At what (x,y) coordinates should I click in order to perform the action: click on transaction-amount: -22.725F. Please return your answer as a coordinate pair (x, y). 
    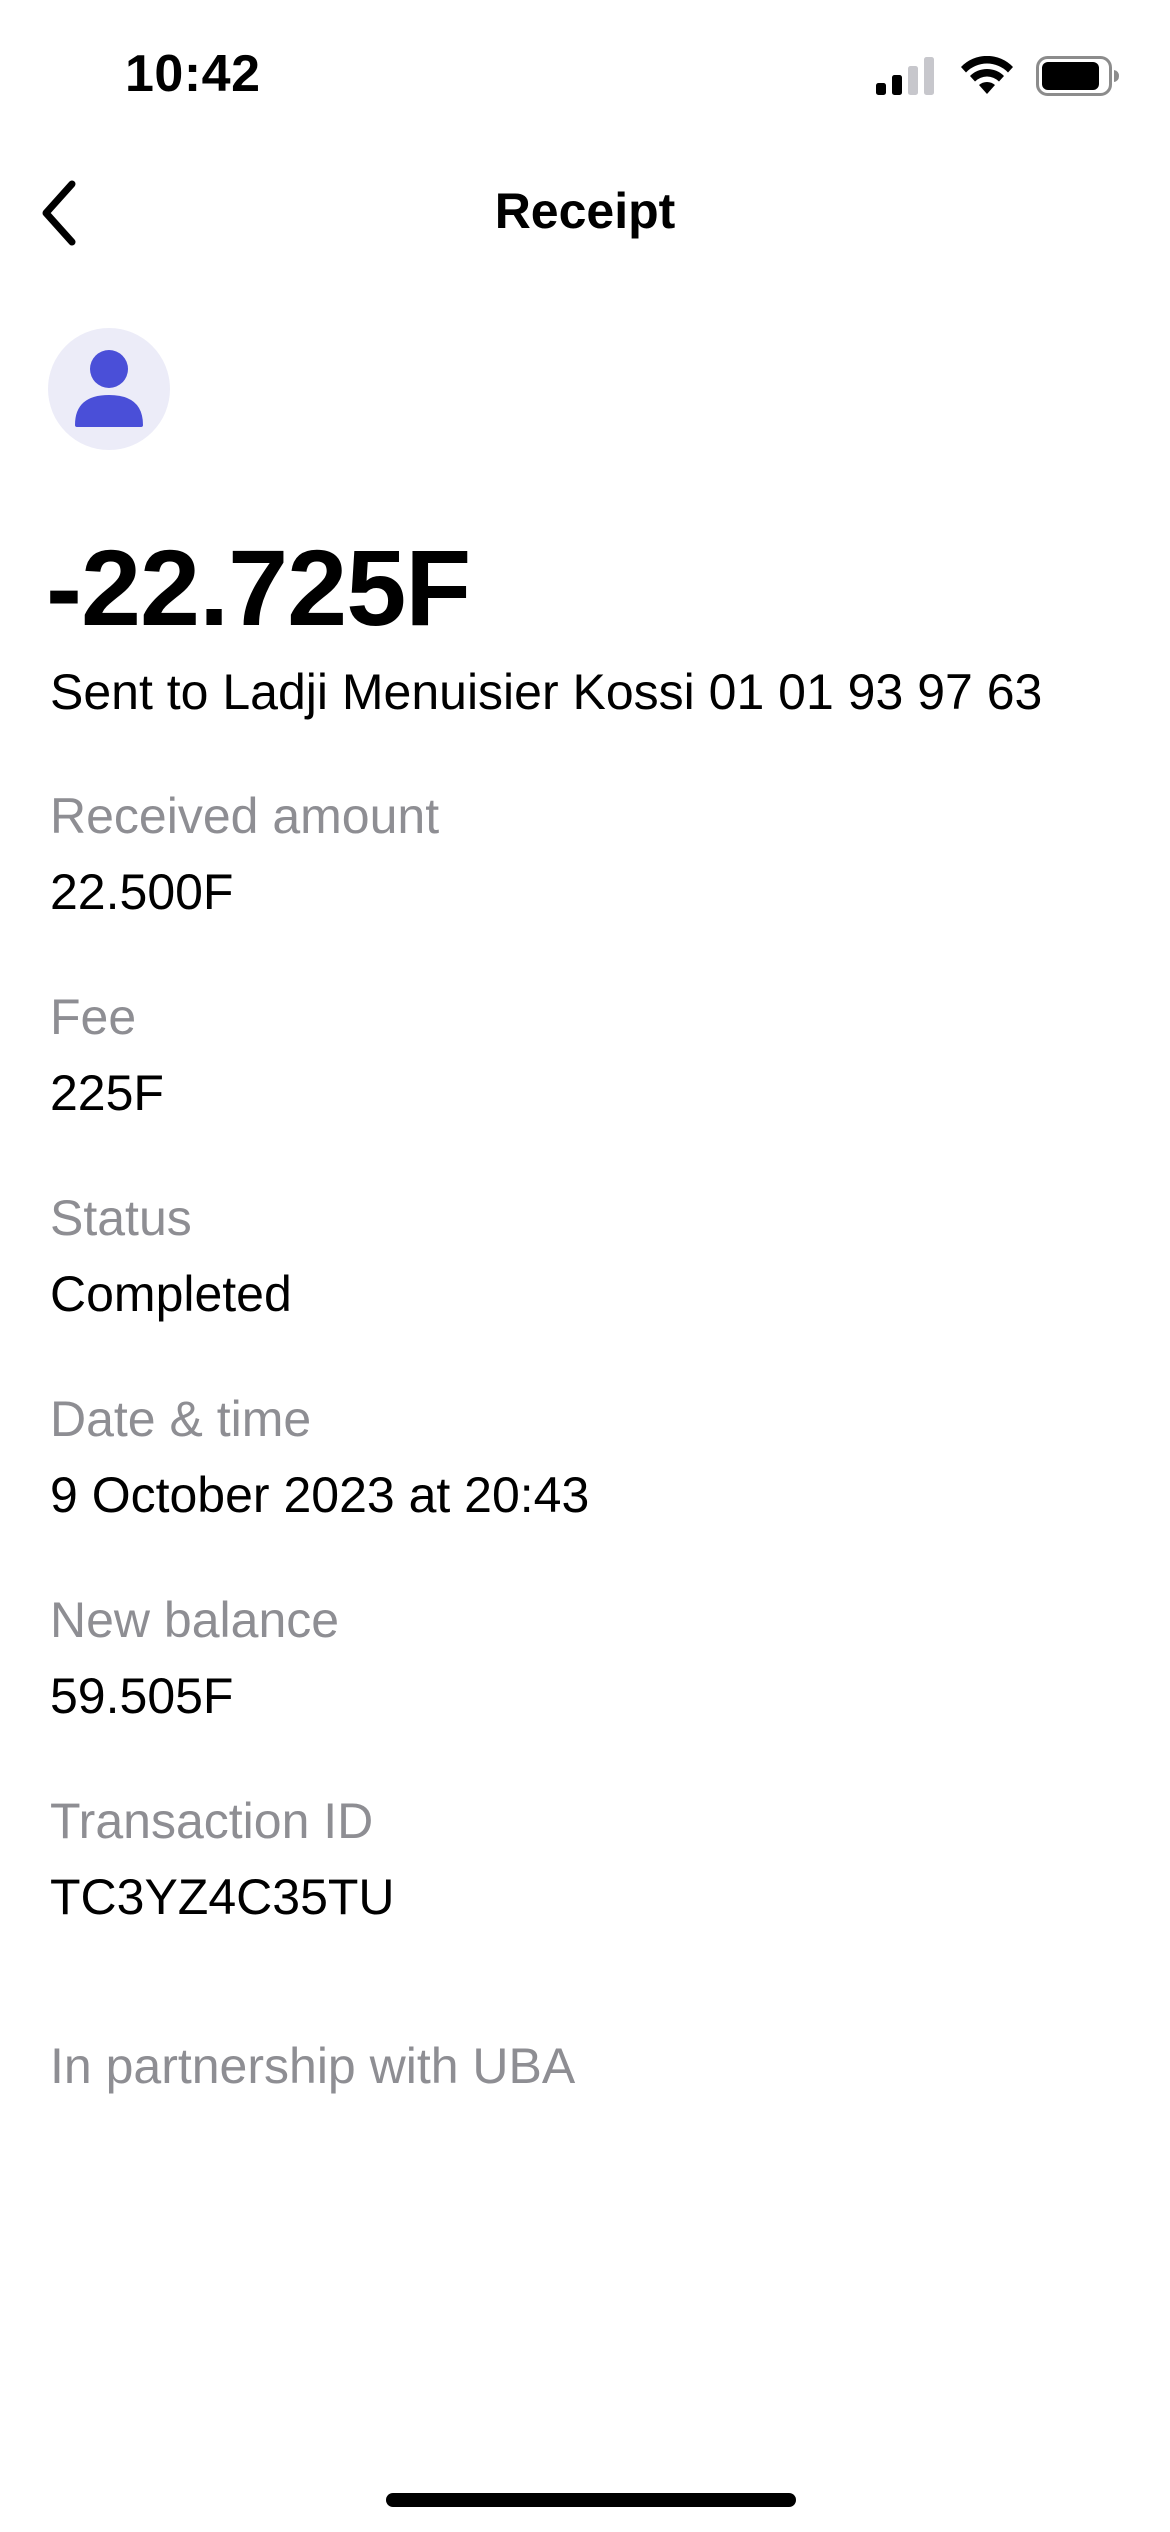
    Looking at the image, I should click on (258, 587).